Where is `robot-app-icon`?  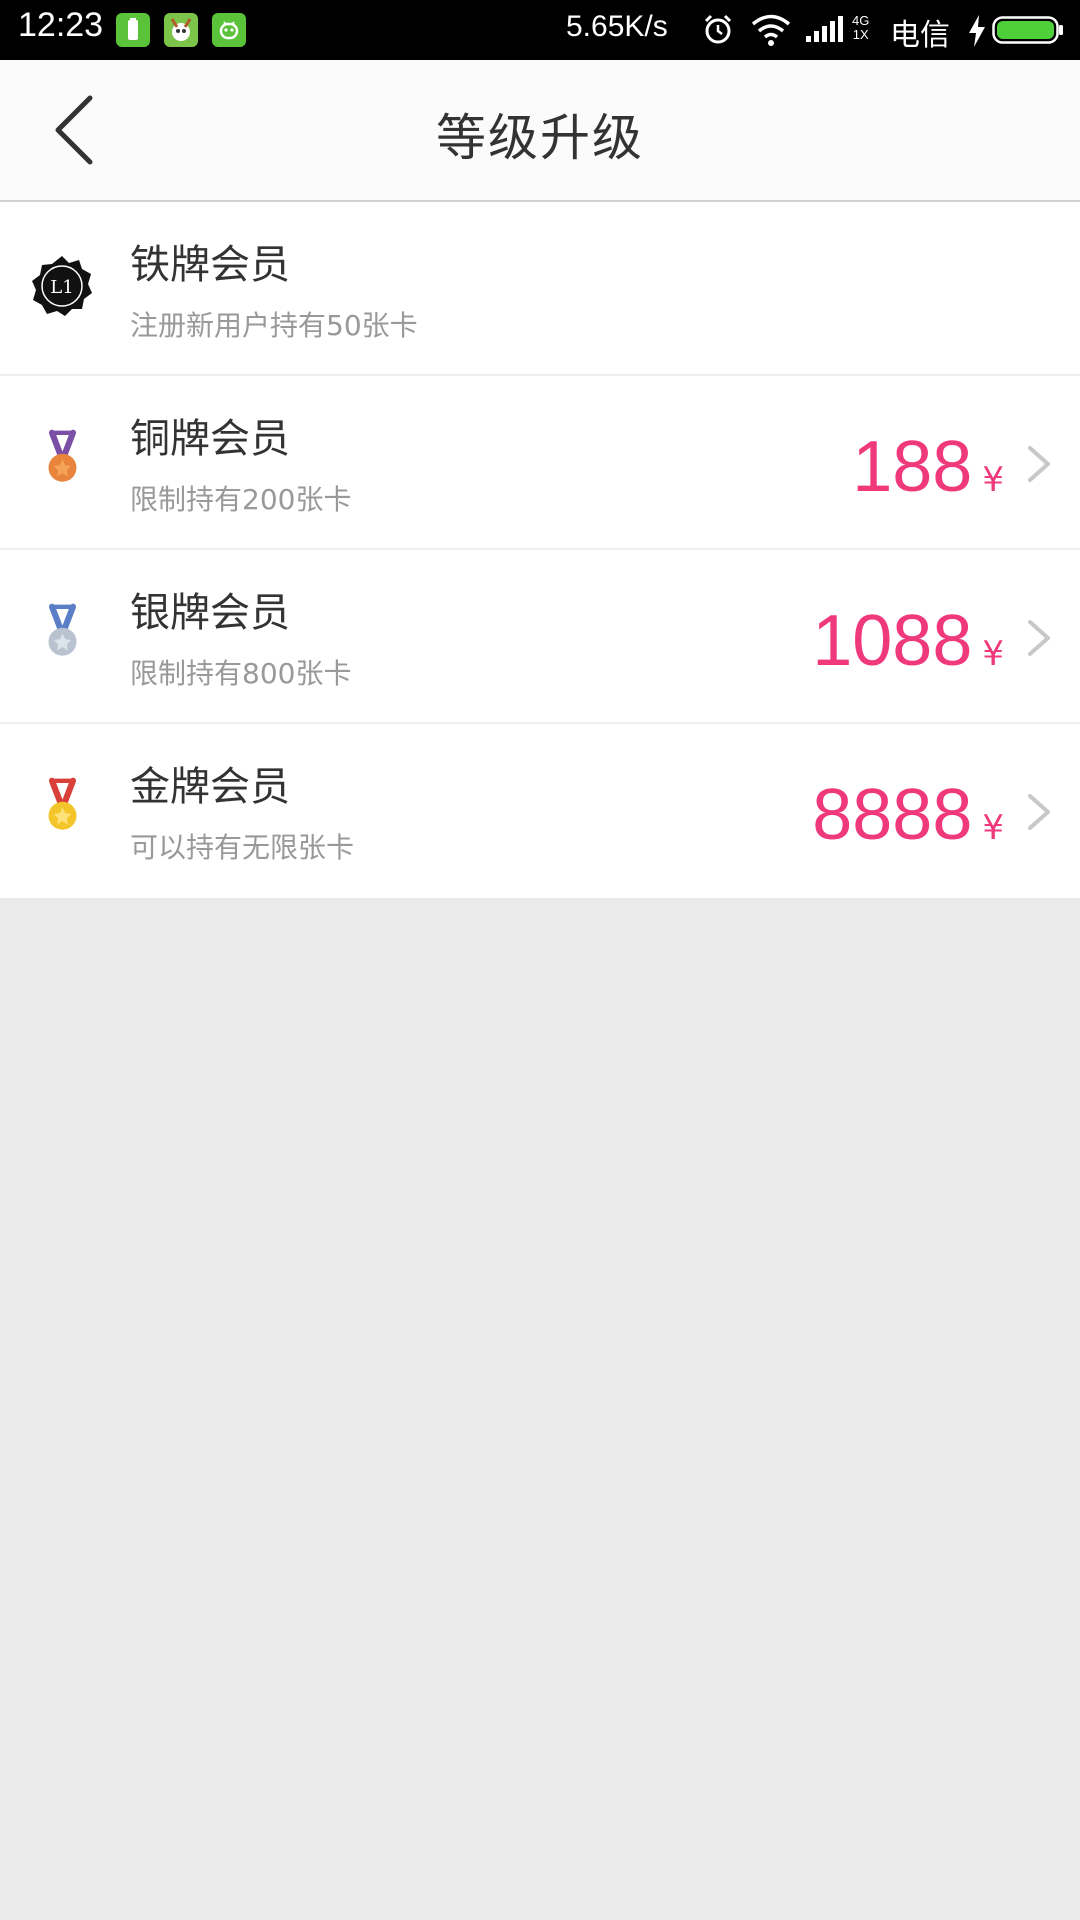
robot-app-icon is located at coordinates (229, 30).